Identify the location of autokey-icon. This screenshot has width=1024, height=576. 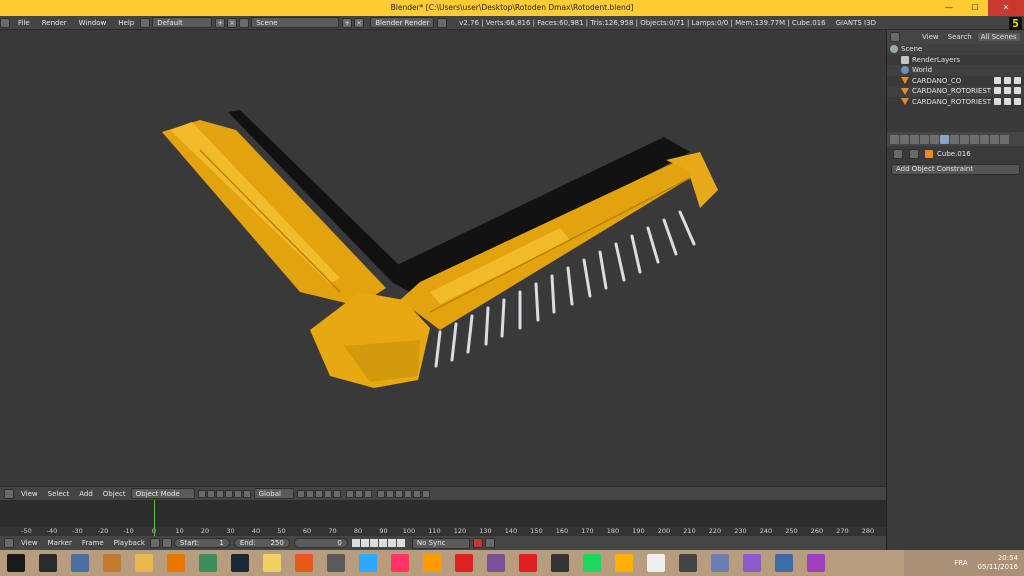
(477, 543).